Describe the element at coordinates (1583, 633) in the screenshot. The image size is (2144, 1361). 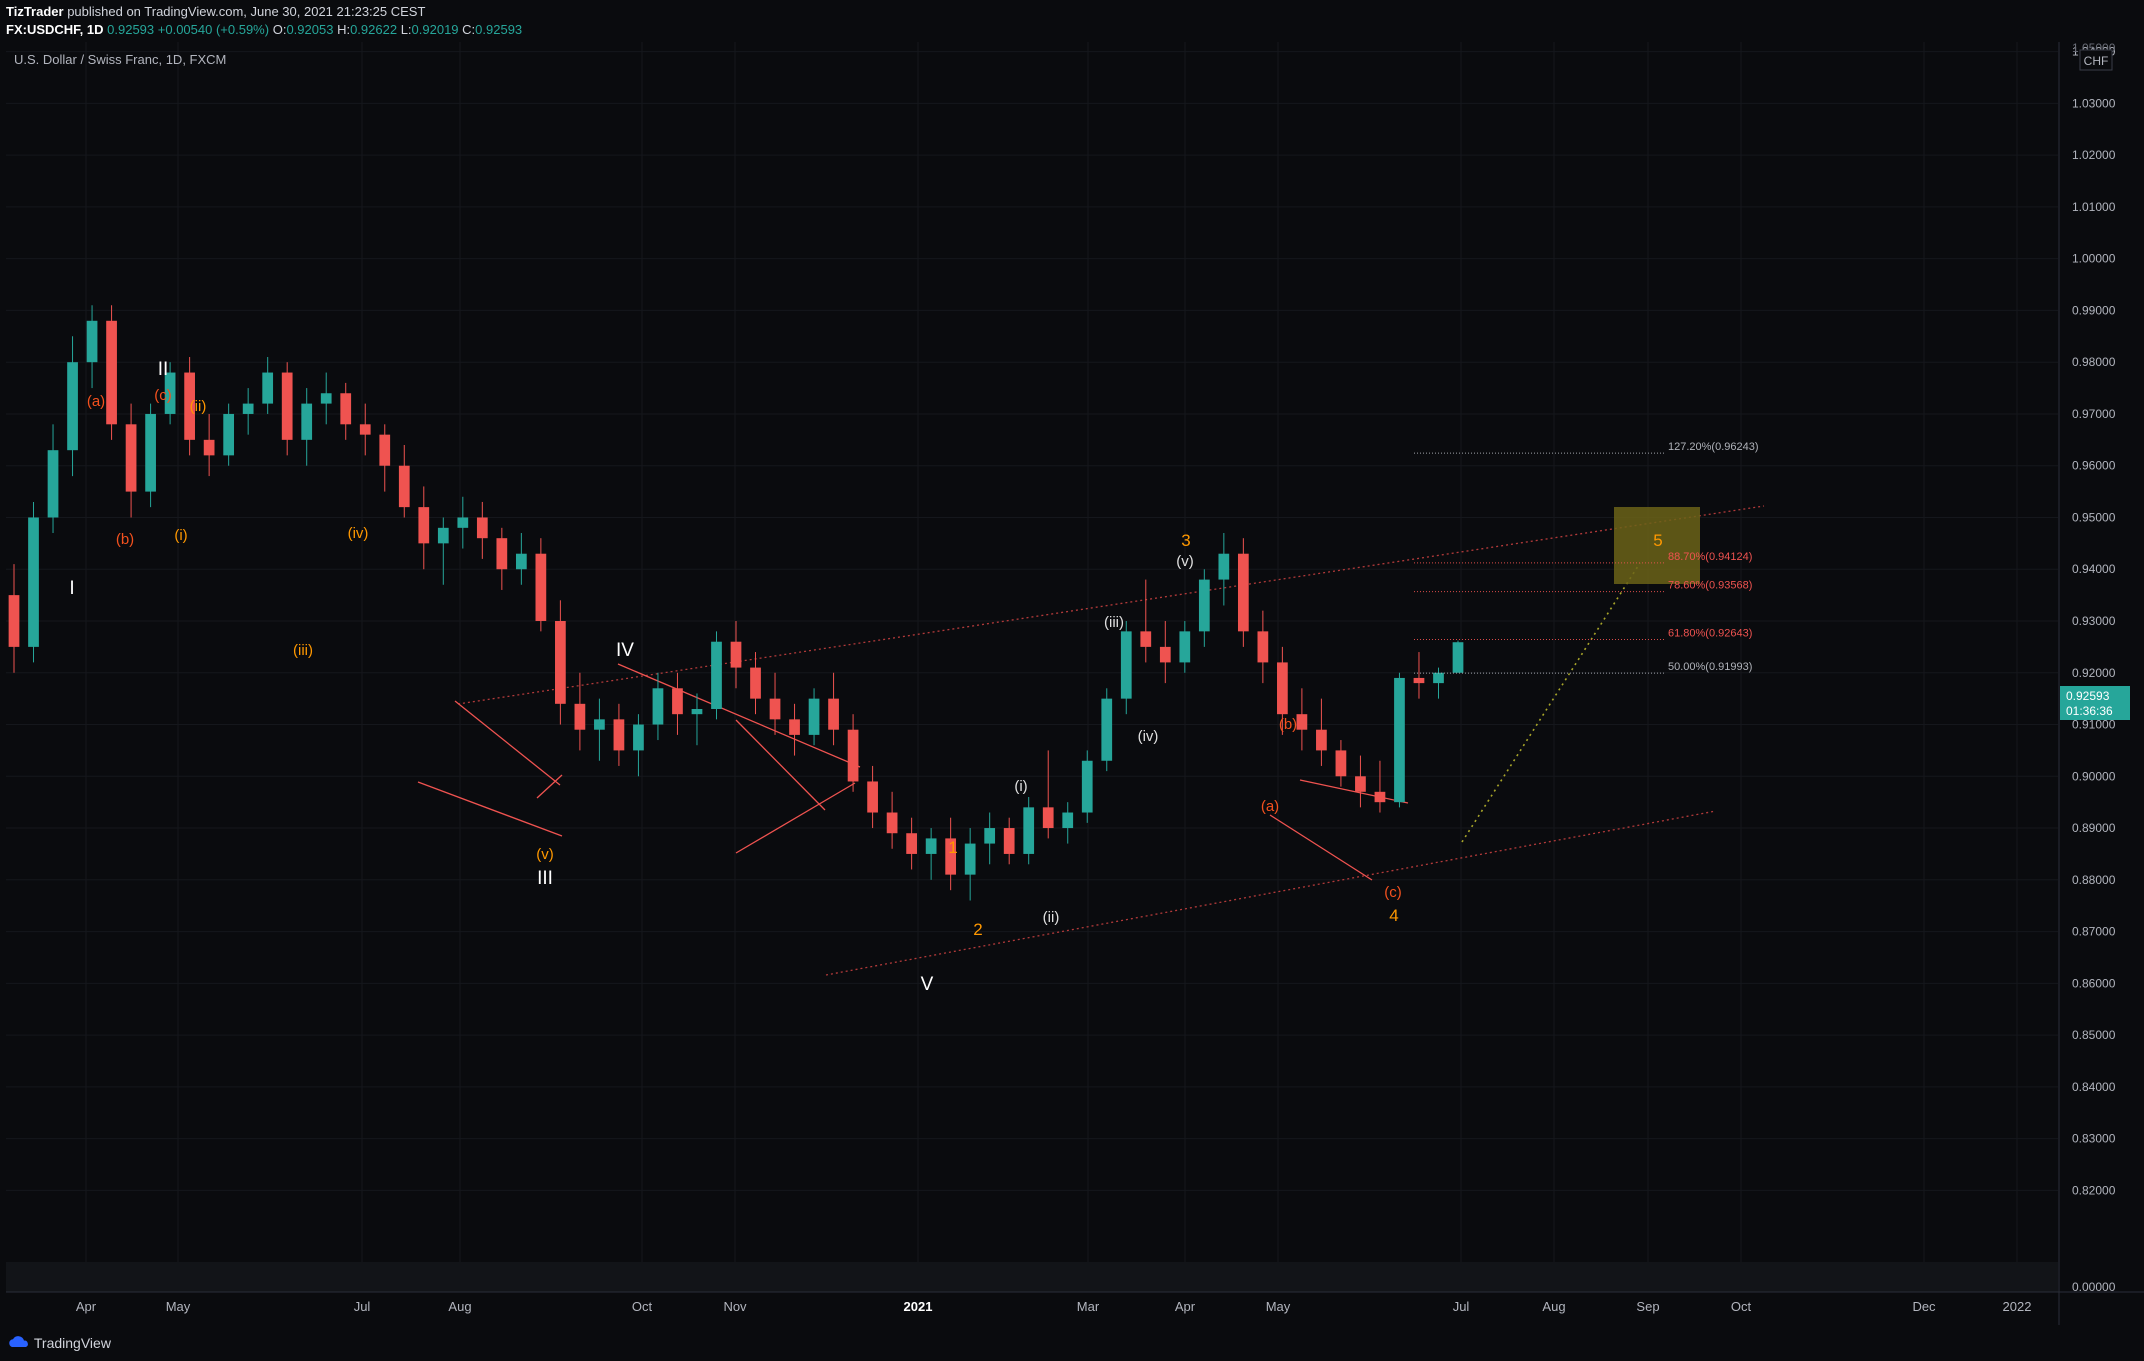
I see `fib-level: 61.80%(0.92643)` at that location.